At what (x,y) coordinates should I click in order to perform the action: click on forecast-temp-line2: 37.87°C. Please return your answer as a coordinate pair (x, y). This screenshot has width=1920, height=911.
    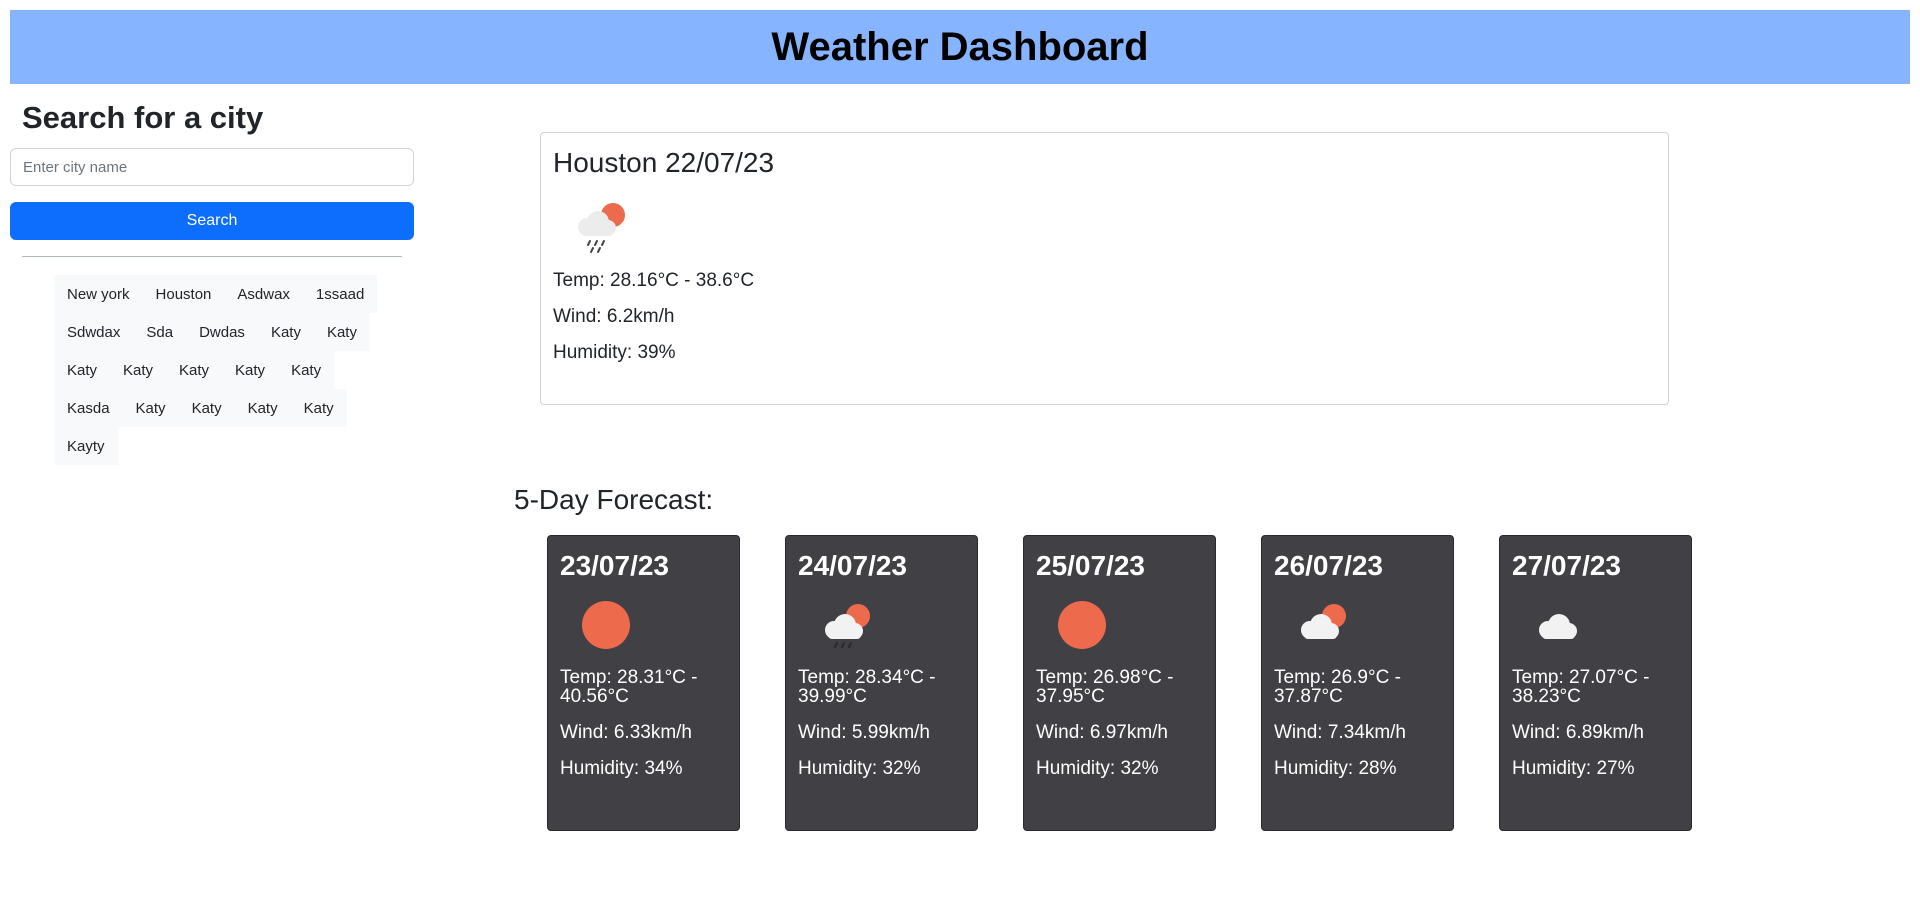
    Looking at the image, I should click on (1308, 696).